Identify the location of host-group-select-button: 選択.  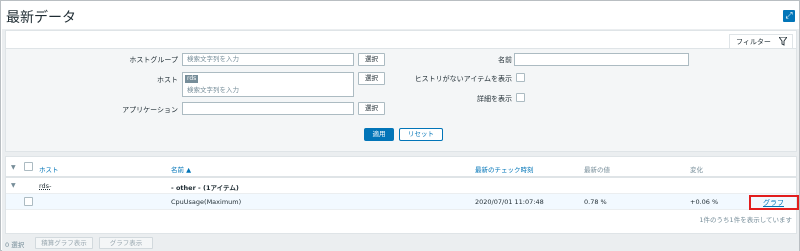
(371, 59).